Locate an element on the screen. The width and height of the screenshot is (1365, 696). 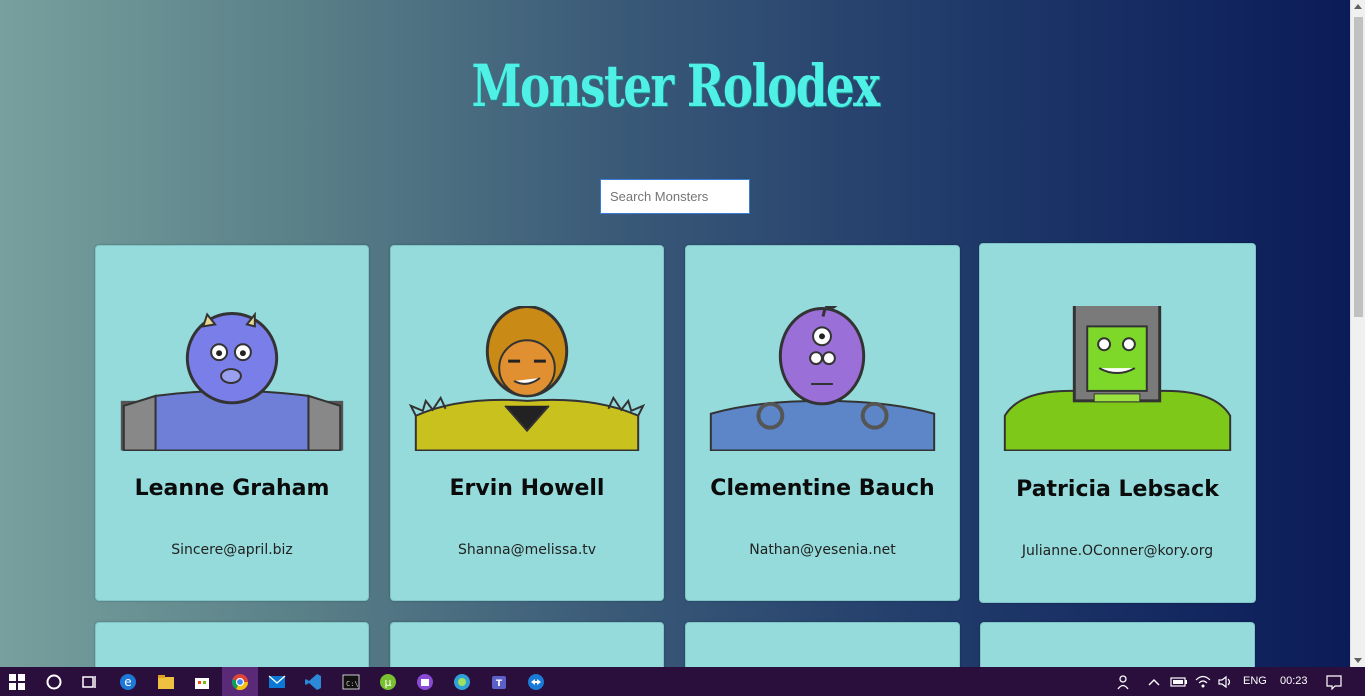
scroll-up-icon is located at coordinates (1358, 6).